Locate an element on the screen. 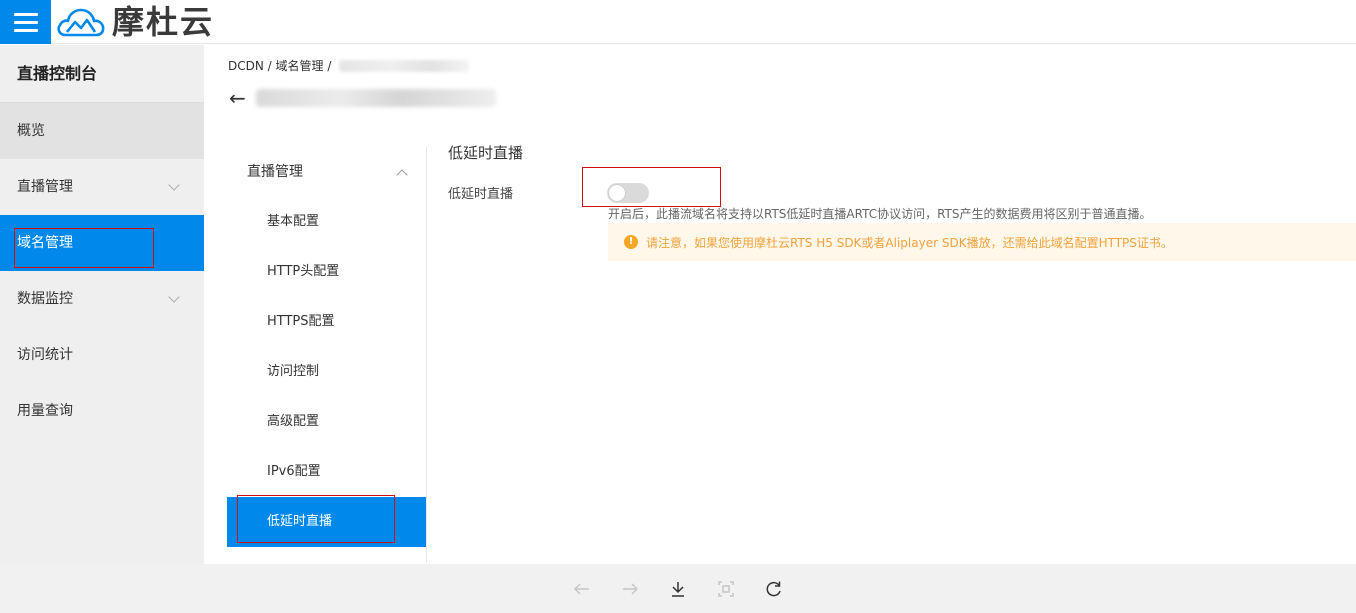 The width and height of the screenshot is (1356, 613). section-title: 低延时直播 is located at coordinates (486, 153).